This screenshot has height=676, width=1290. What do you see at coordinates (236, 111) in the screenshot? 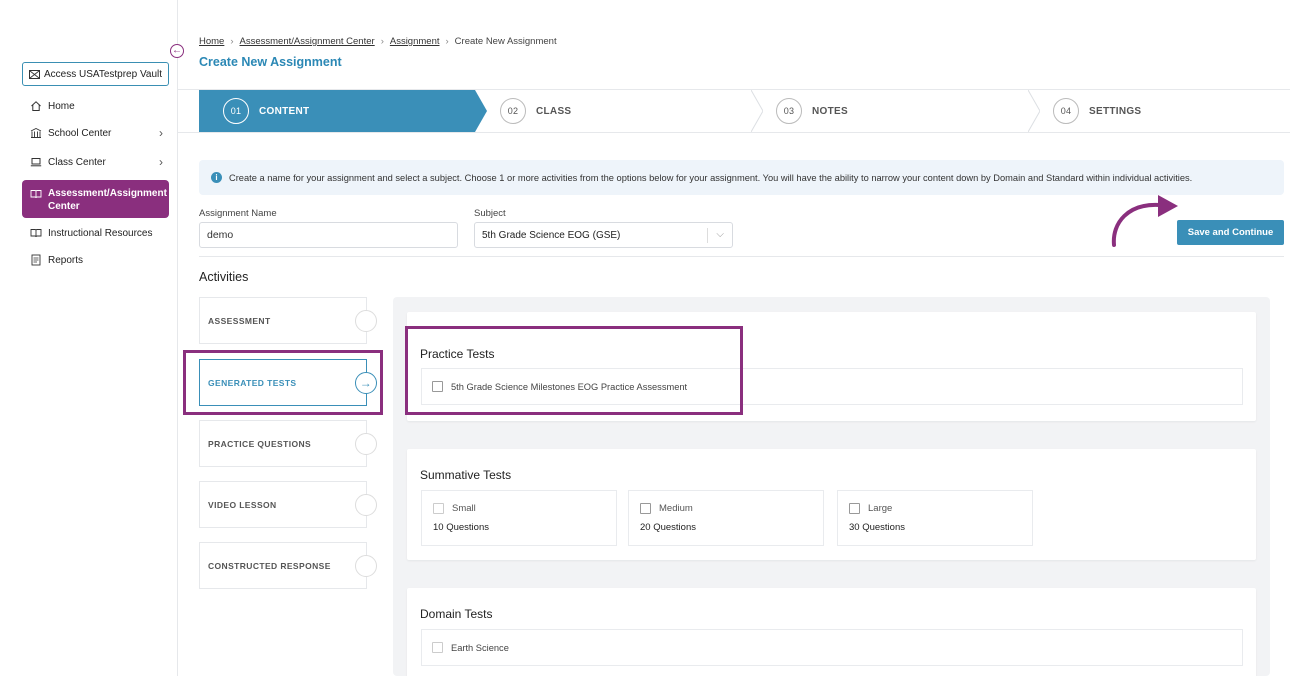
I see `step-number: 01` at bounding box center [236, 111].